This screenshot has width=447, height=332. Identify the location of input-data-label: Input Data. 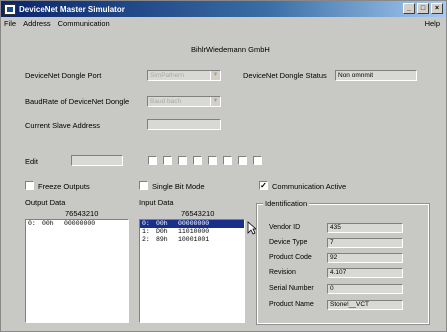
(156, 202).